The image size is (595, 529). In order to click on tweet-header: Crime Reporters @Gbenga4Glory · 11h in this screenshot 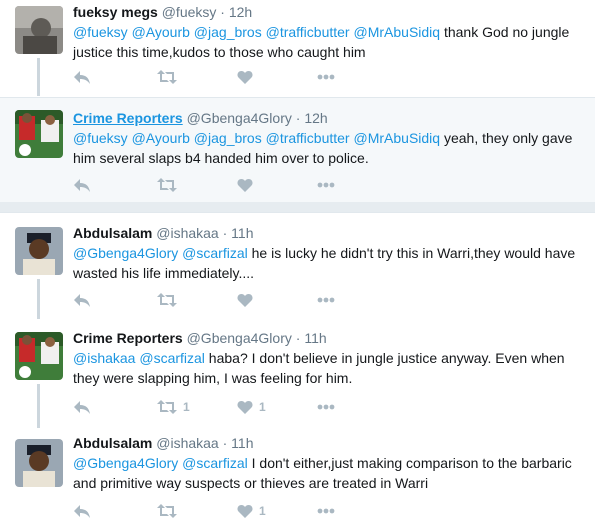, I will do `click(200, 338)`.